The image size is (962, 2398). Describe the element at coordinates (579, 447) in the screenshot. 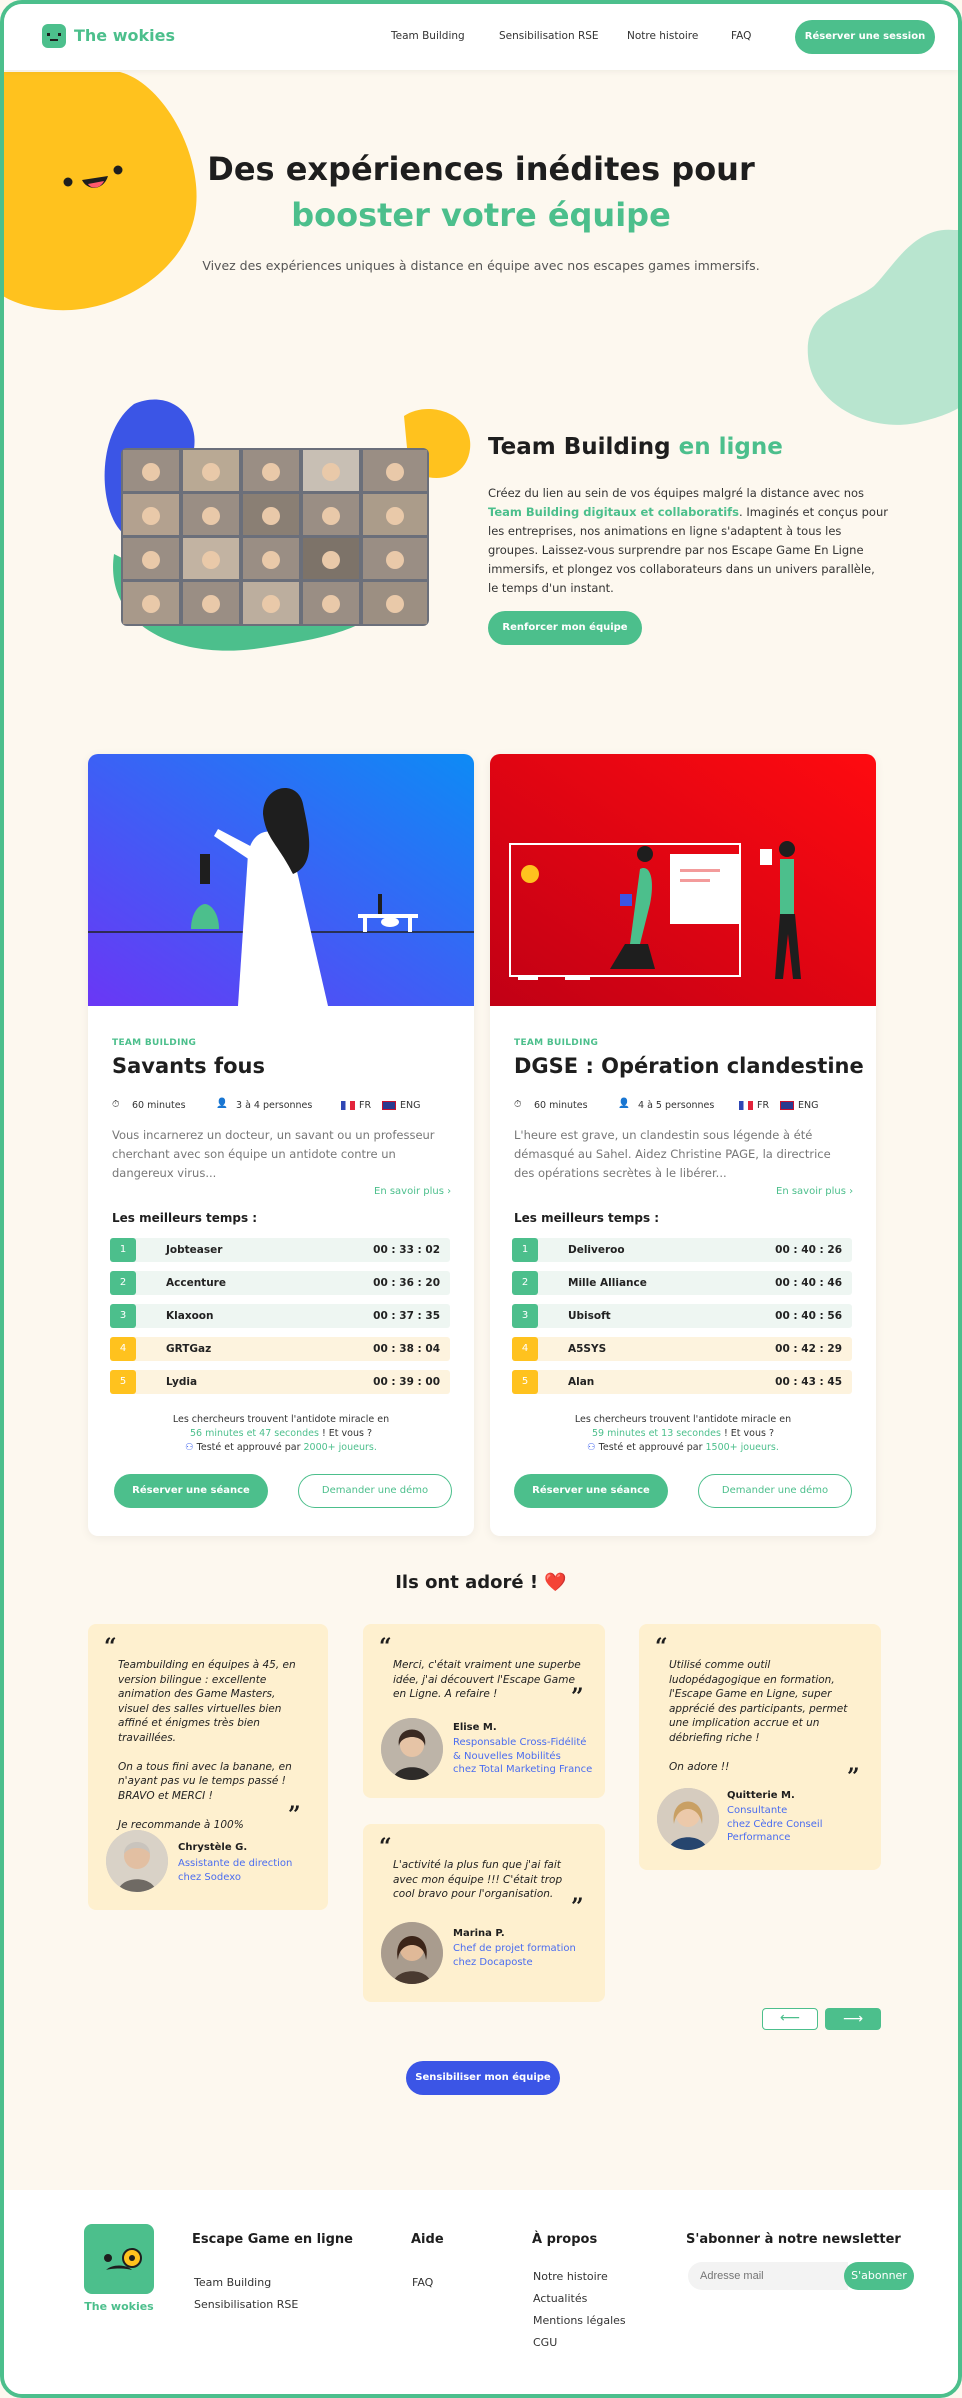

I see `team-title-main: Team Building` at that location.